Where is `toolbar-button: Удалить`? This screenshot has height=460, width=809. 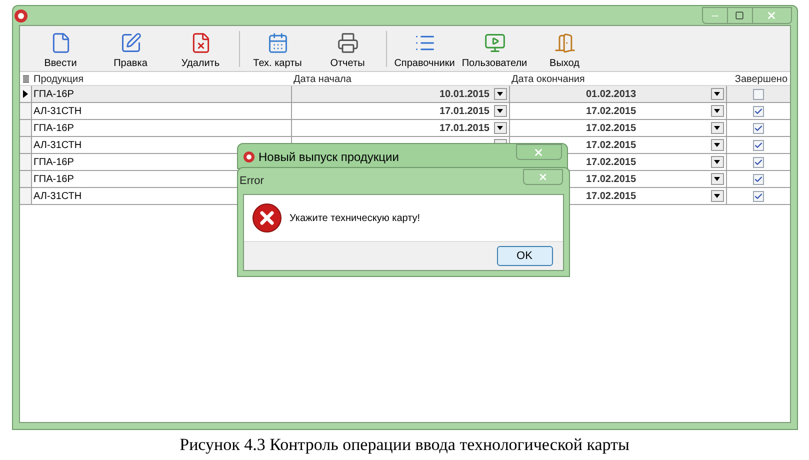
toolbar-button: Удалить is located at coordinates (201, 49).